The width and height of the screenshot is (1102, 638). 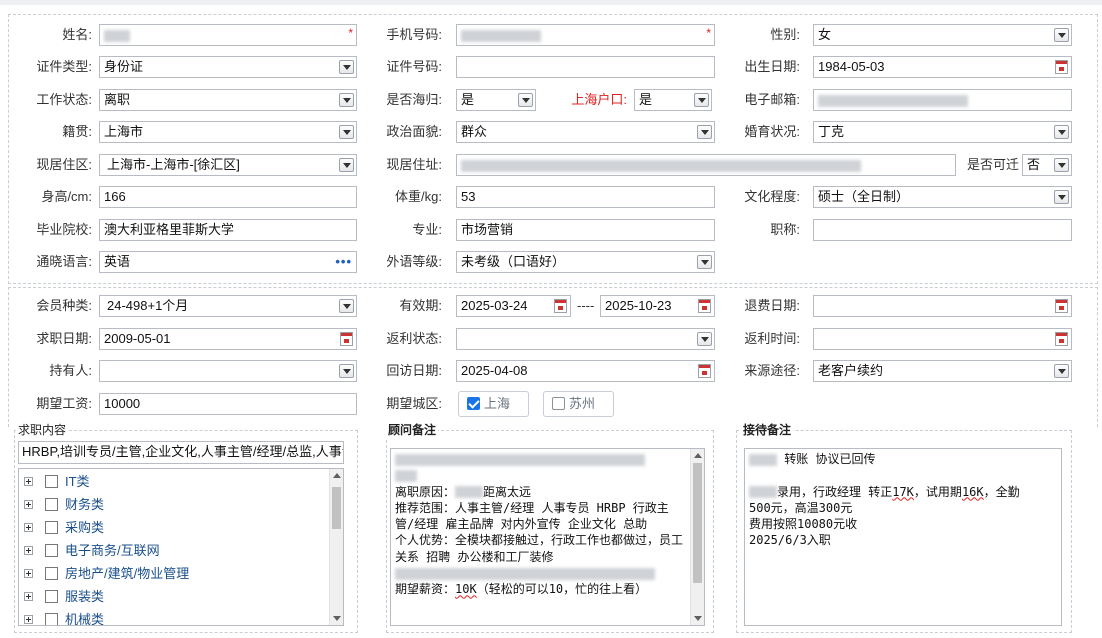 I want to click on gender-label: 性别:, so click(x=785, y=34).